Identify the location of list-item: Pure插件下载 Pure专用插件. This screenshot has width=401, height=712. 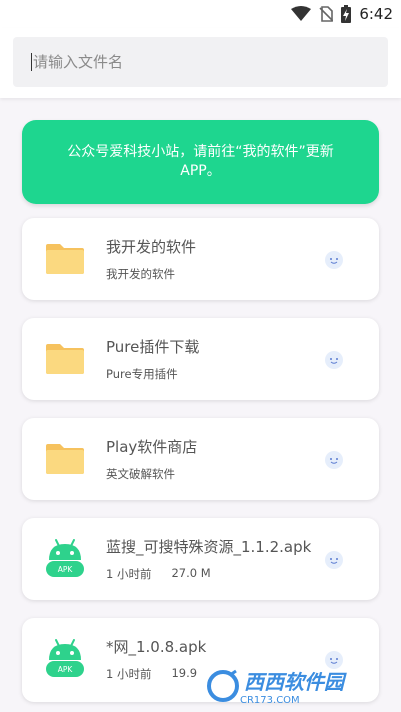
(200, 359).